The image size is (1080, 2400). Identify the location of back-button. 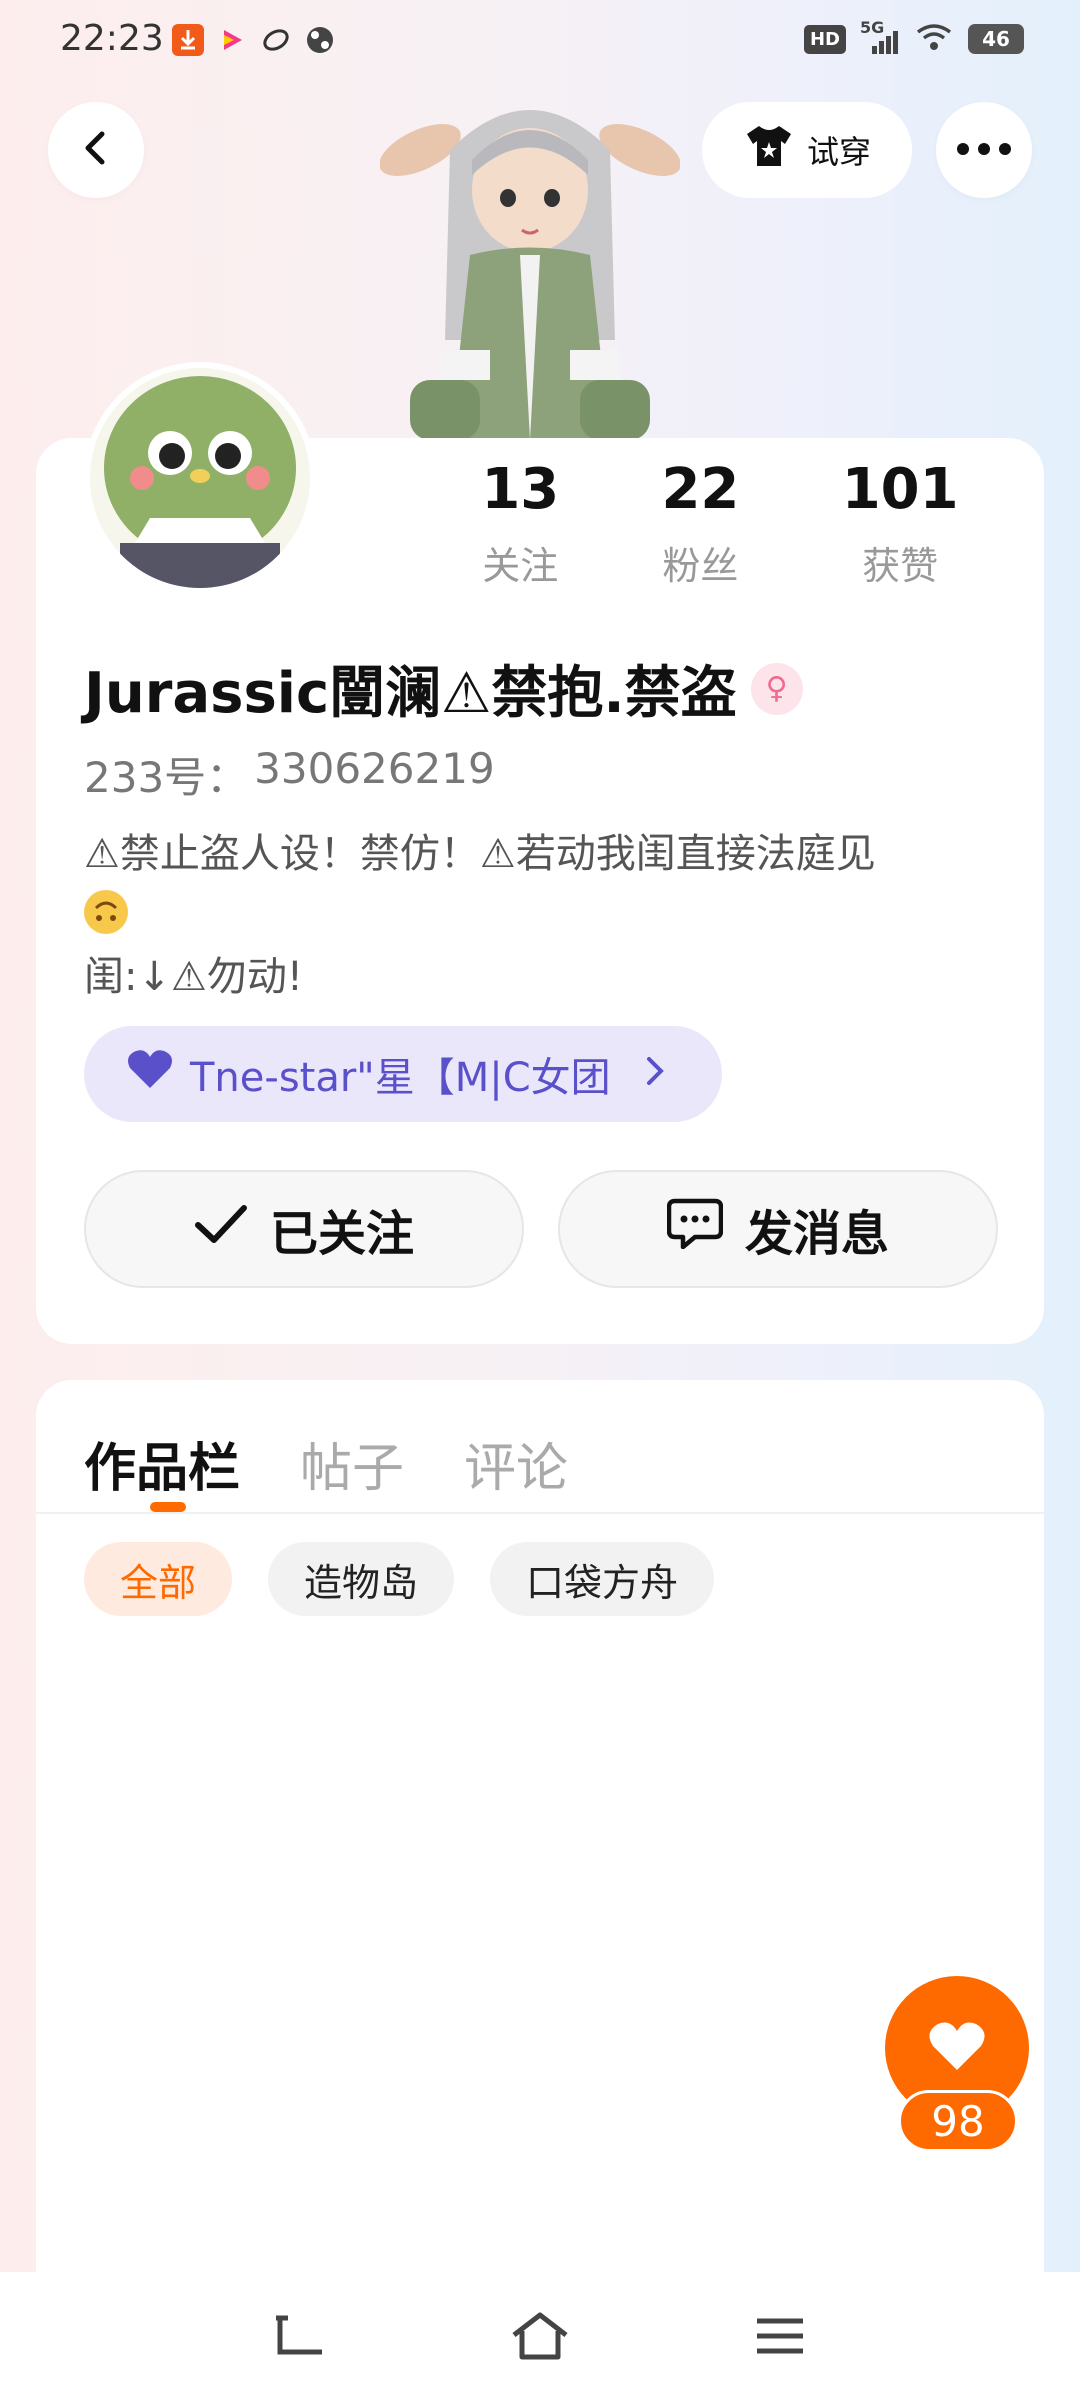
(96, 150).